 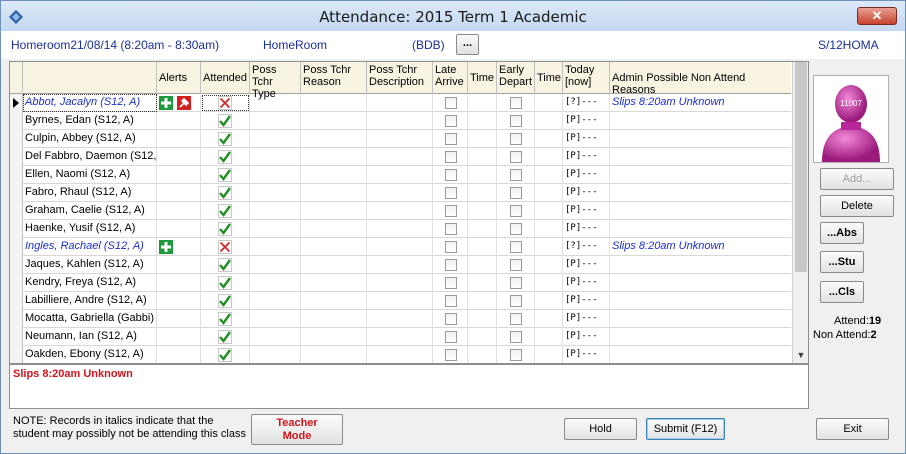 I want to click on student-name: Oakden, Ebony (S12, A), so click(x=90, y=354).